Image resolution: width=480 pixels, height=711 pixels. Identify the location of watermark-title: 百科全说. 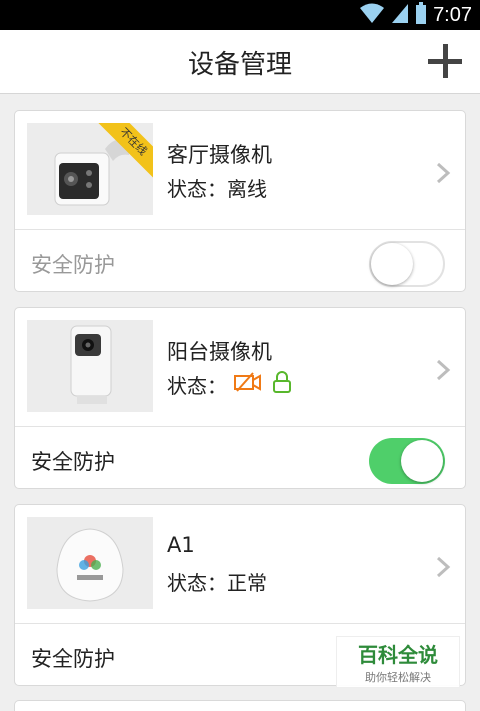
(398, 655).